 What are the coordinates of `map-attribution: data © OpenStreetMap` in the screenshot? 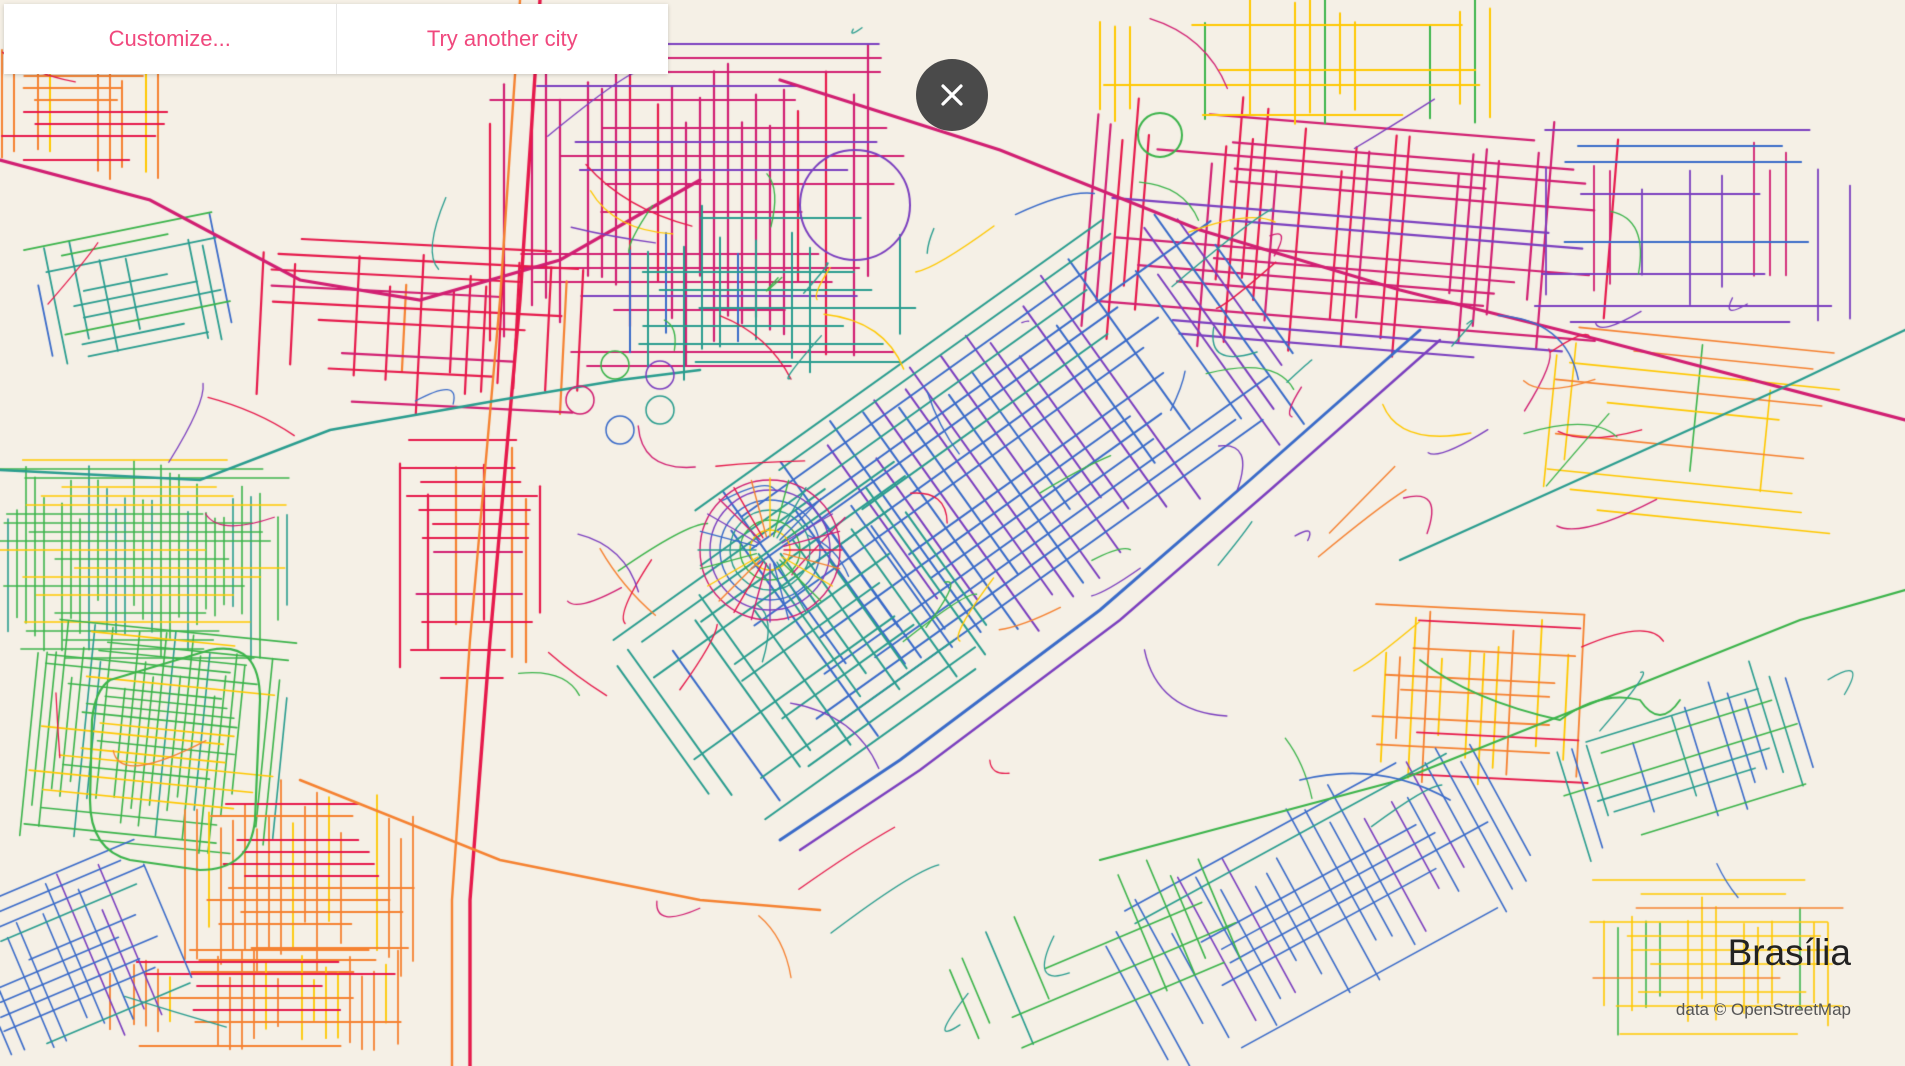 It's located at (1763, 1009).